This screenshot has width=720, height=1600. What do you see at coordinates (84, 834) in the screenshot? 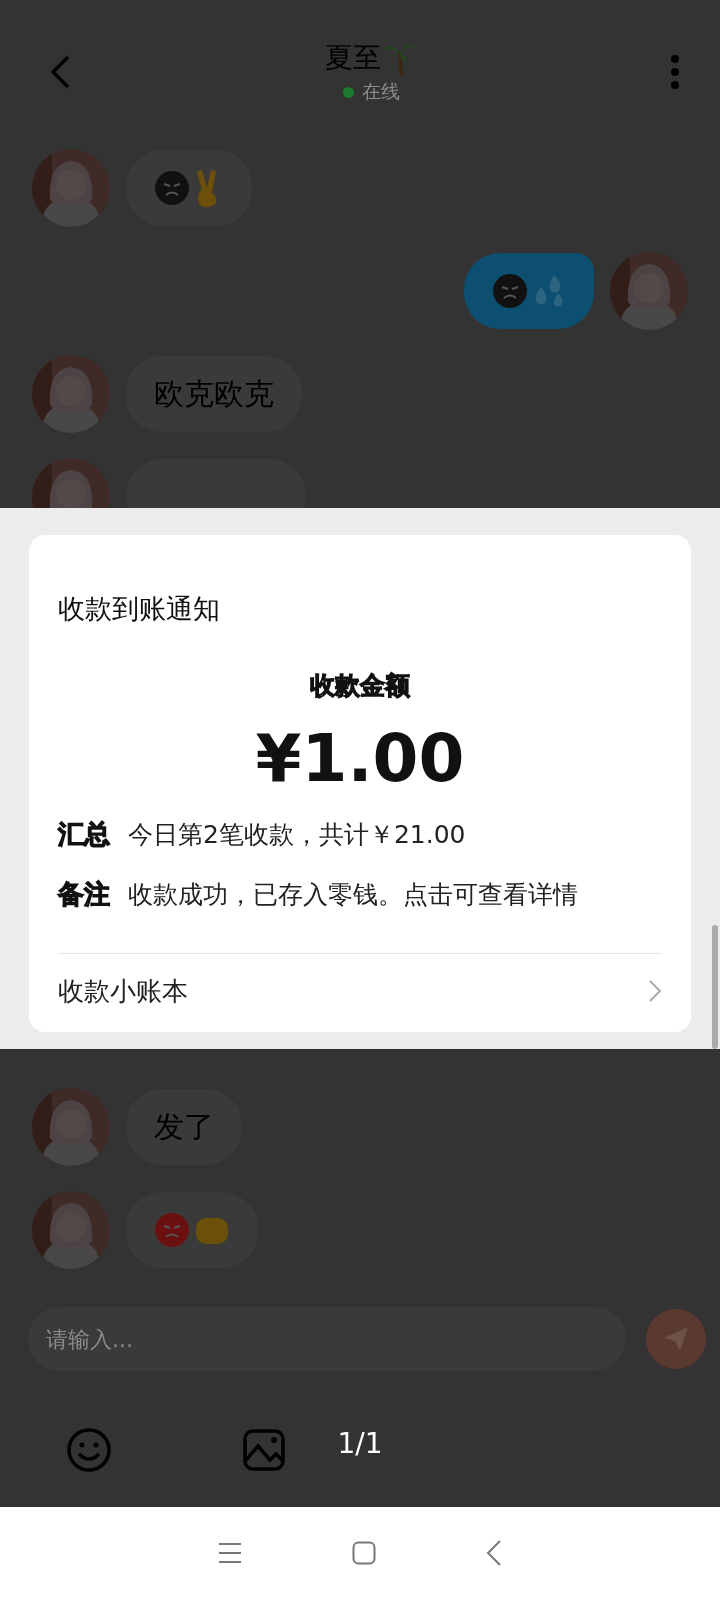
I see `info-label: 汇总` at bounding box center [84, 834].